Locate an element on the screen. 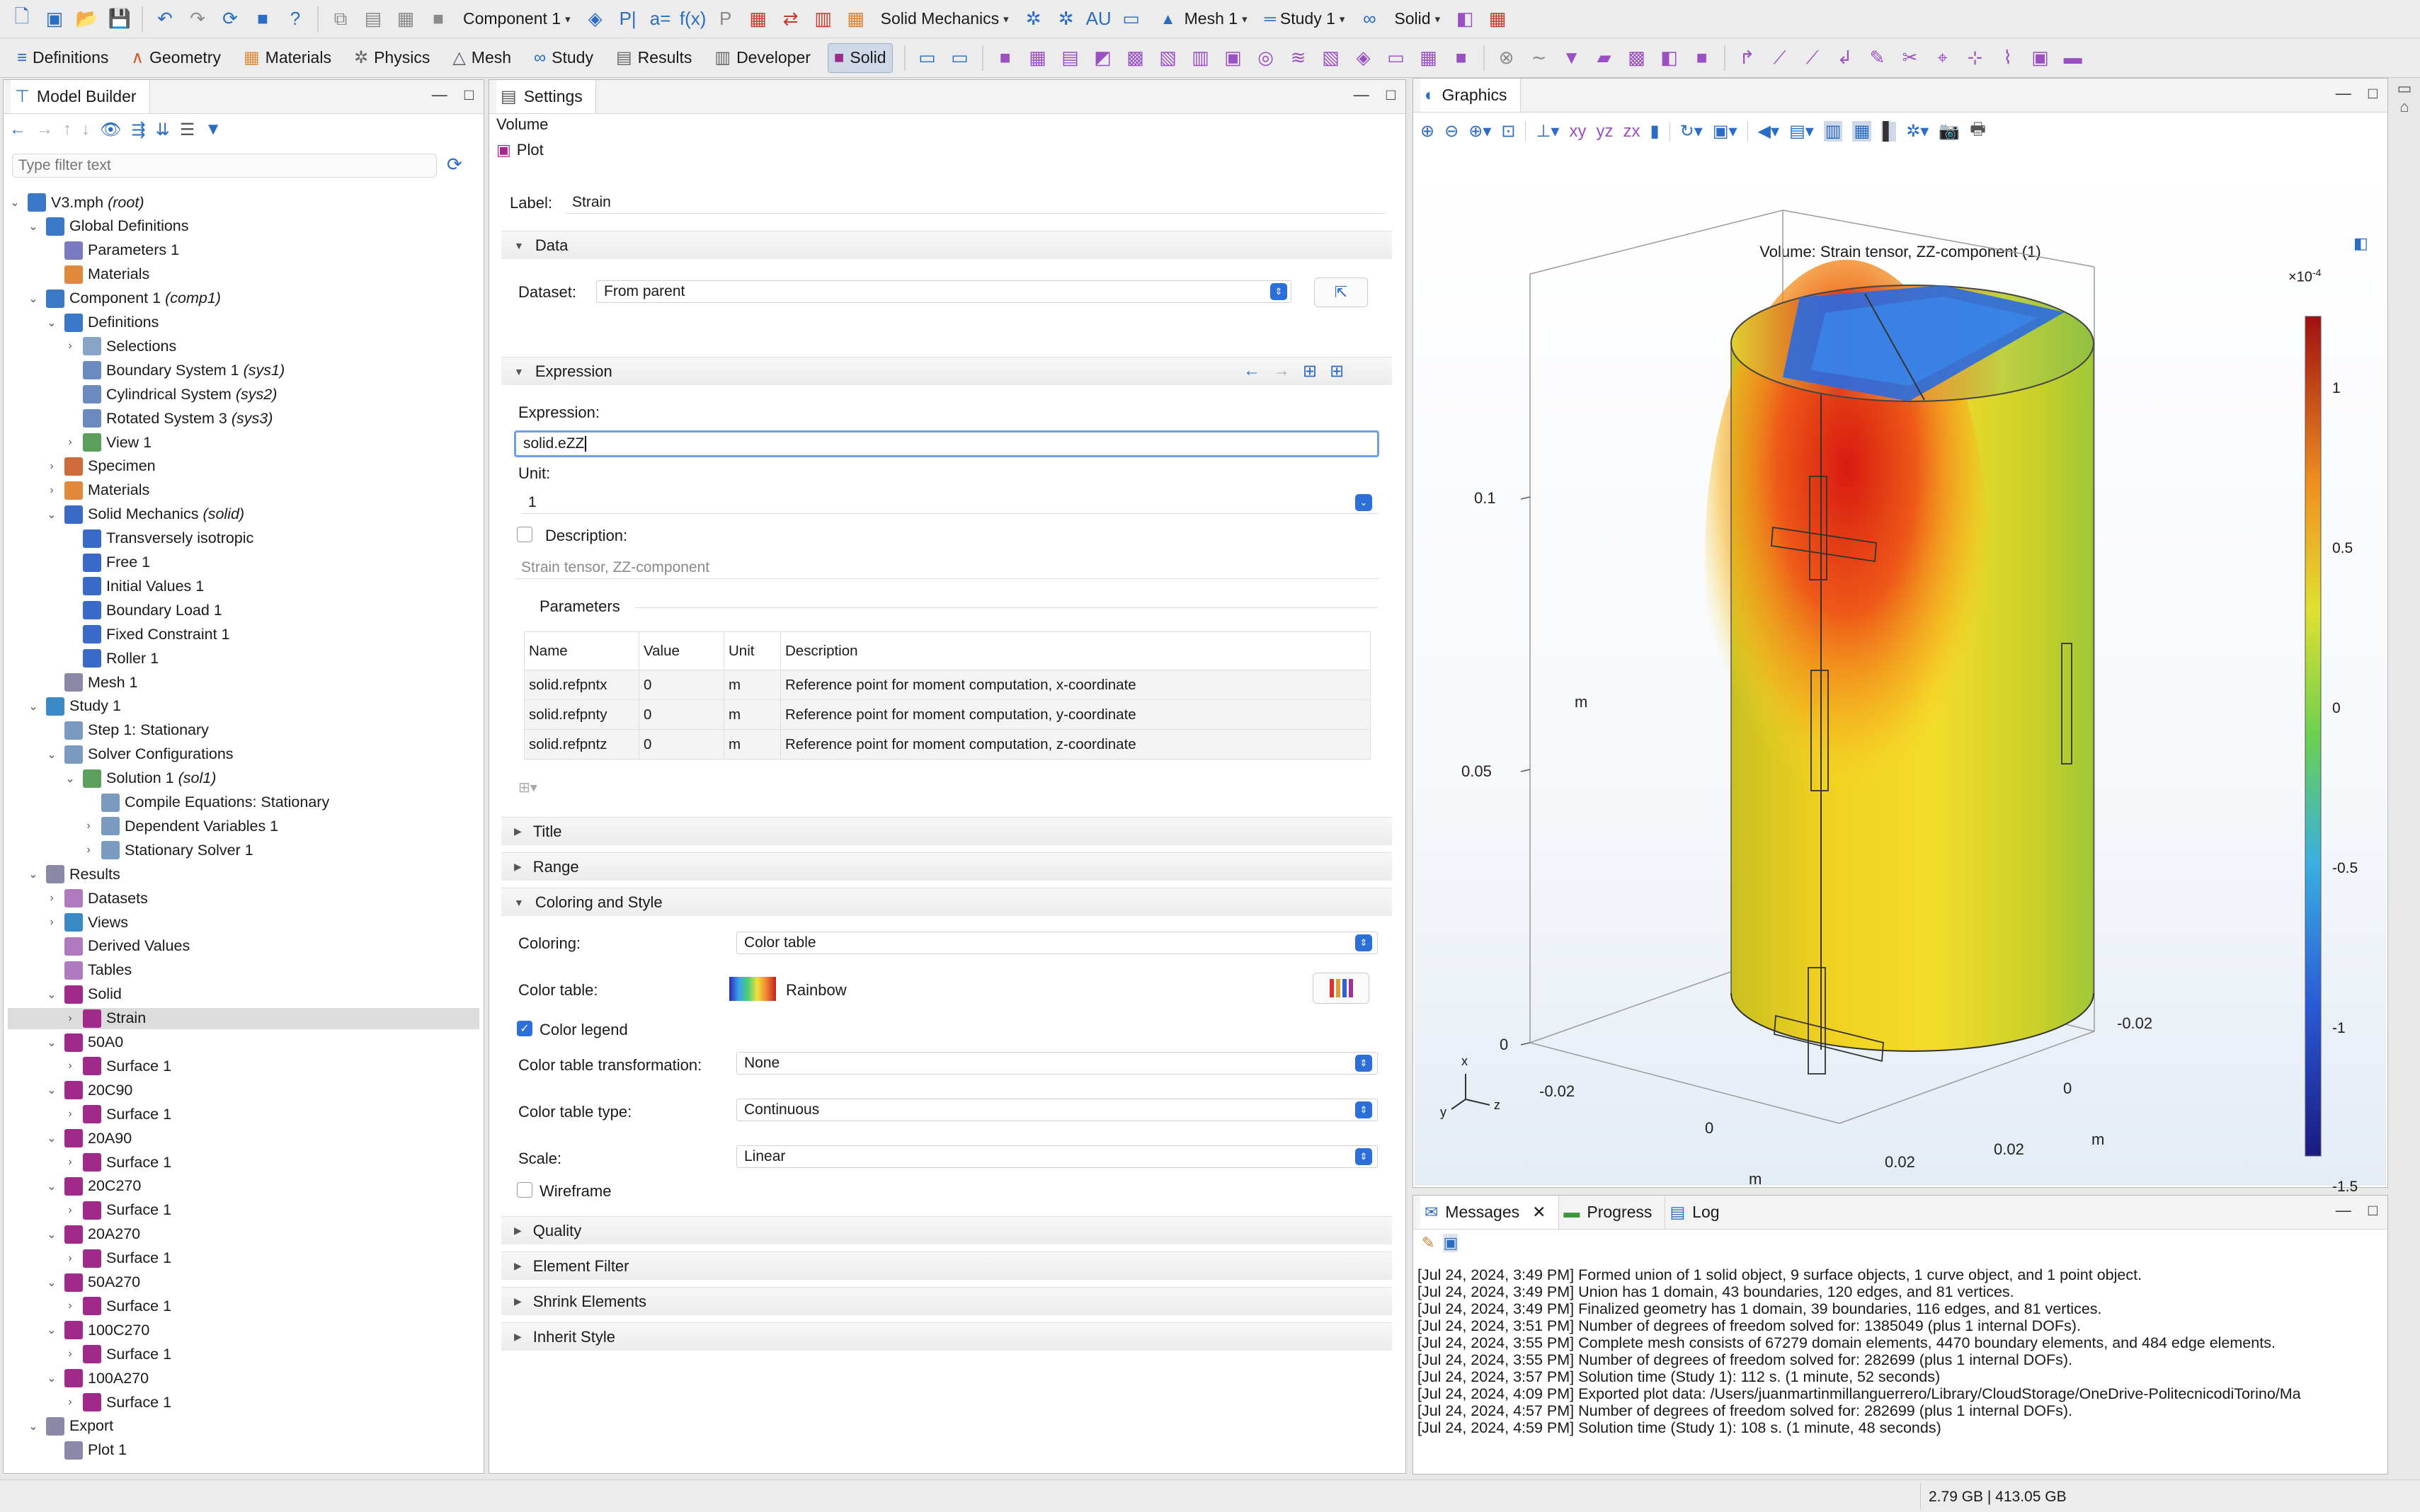 The image size is (2420, 1512). physics-dropdown: Solid Mechanics ▾ is located at coordinates (945, 18).